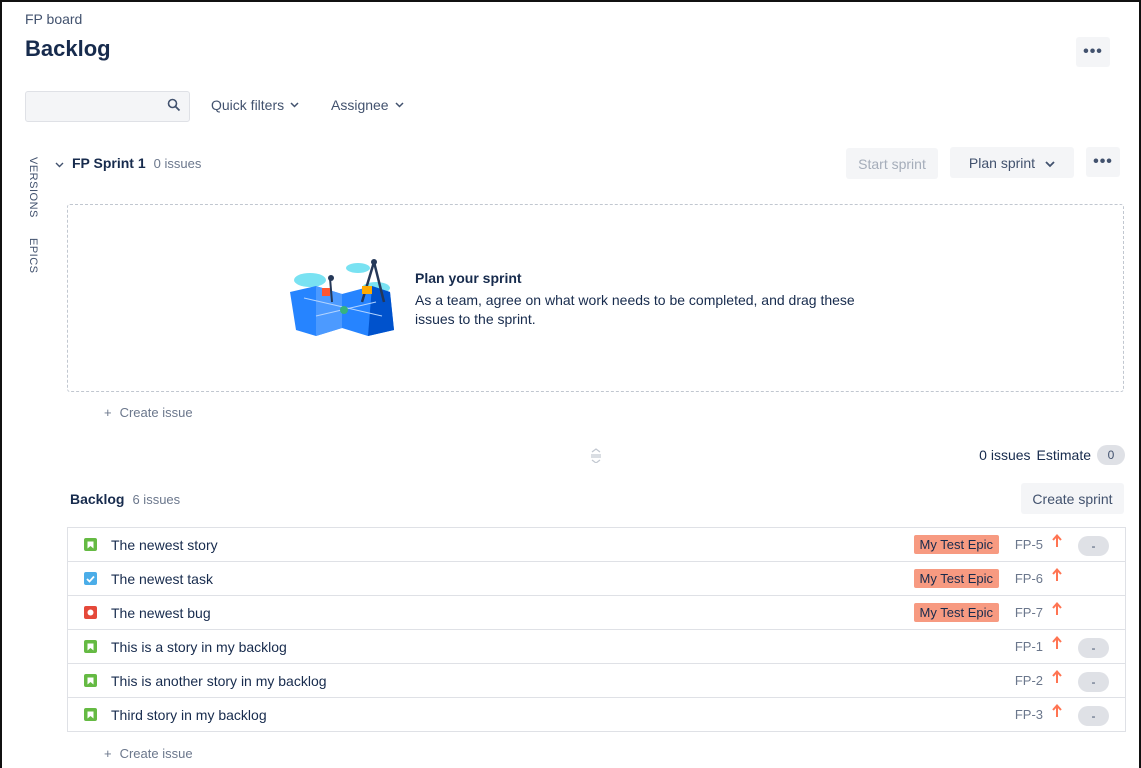 This screenshot has width=1141, height=768. What do you see at coordinates (91, 106) in the screenshot?
I see `search-input` at bounding box center [91, 106].